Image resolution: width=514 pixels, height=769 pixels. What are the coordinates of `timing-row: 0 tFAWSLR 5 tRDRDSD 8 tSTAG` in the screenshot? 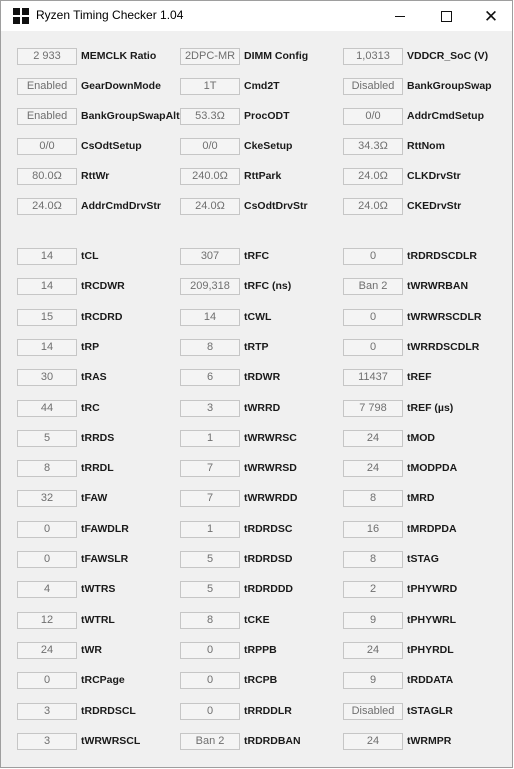 It's located at (256, 561).